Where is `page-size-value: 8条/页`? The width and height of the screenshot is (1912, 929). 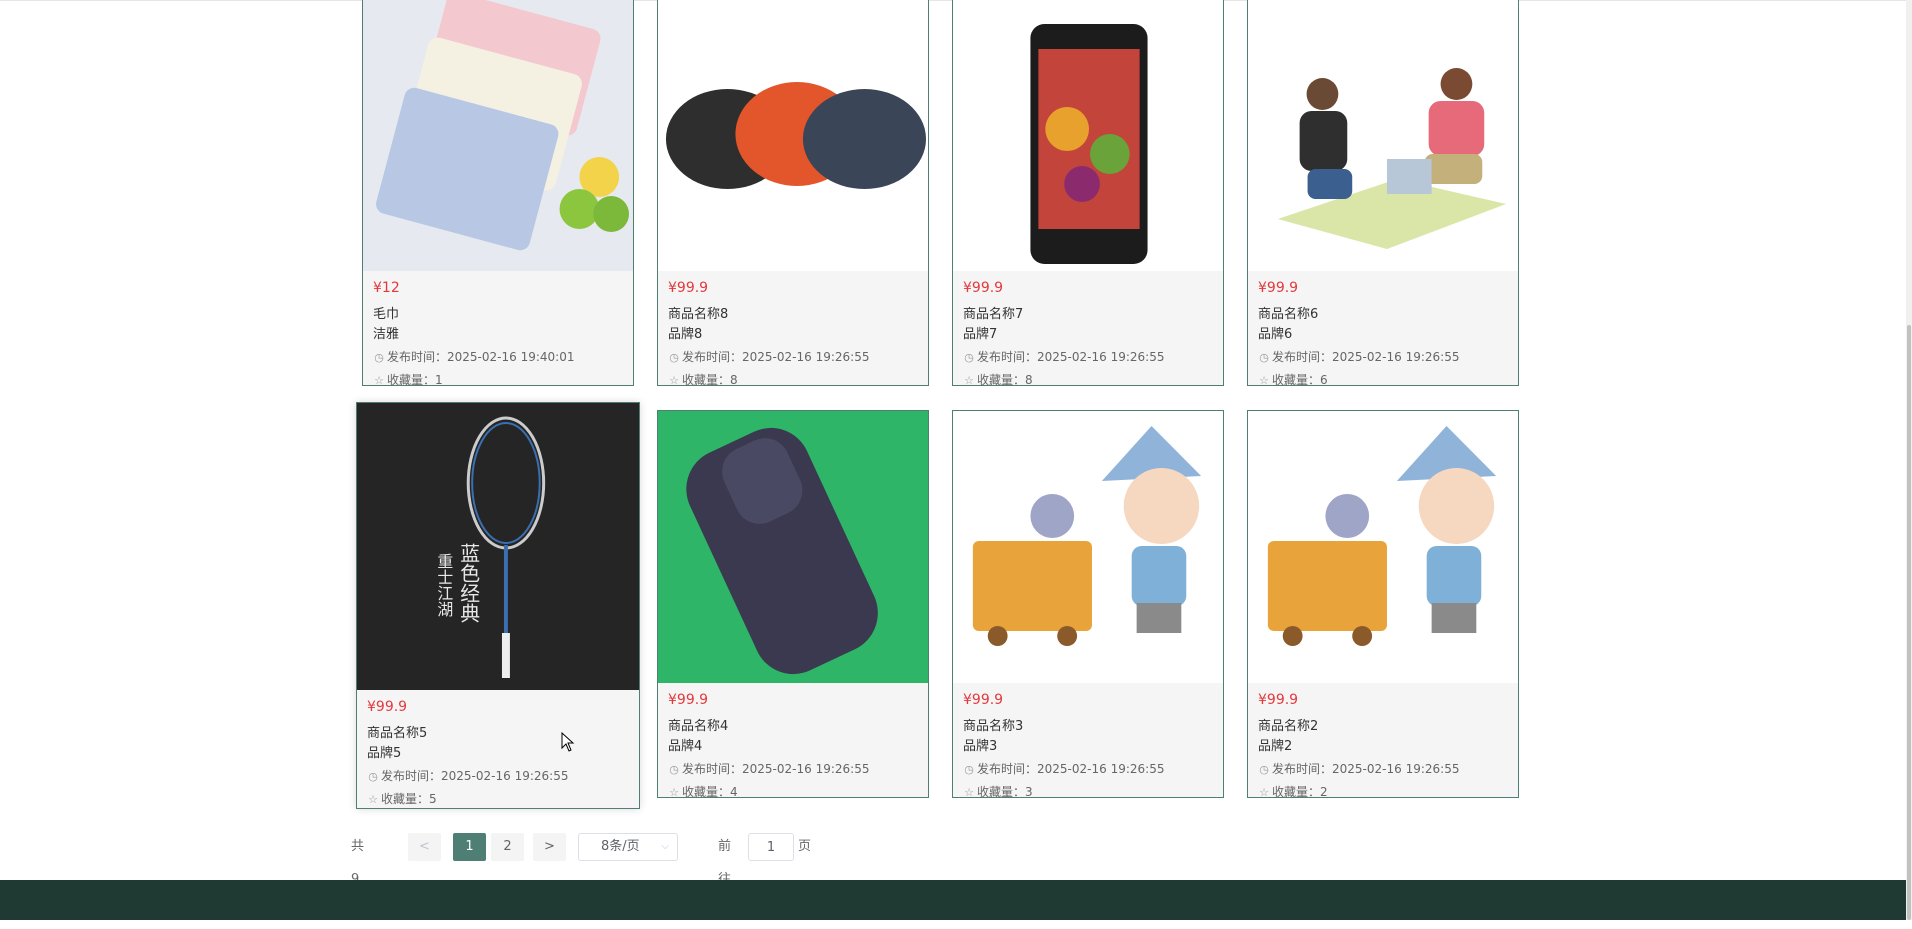 page-size-value: 8条/页 is located at coordinates (620, 846).